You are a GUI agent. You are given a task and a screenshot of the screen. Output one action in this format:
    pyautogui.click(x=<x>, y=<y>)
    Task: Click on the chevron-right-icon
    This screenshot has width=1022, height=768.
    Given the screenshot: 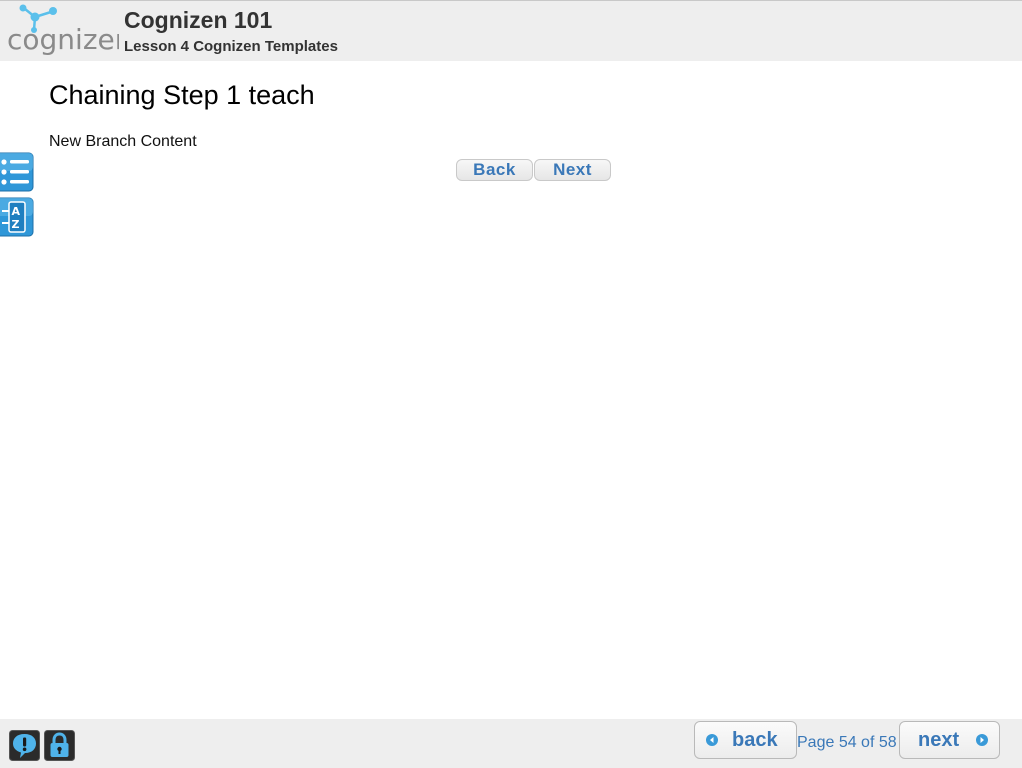 What is the action you would take?
    pyautogui.click(x=982, y=740)
    